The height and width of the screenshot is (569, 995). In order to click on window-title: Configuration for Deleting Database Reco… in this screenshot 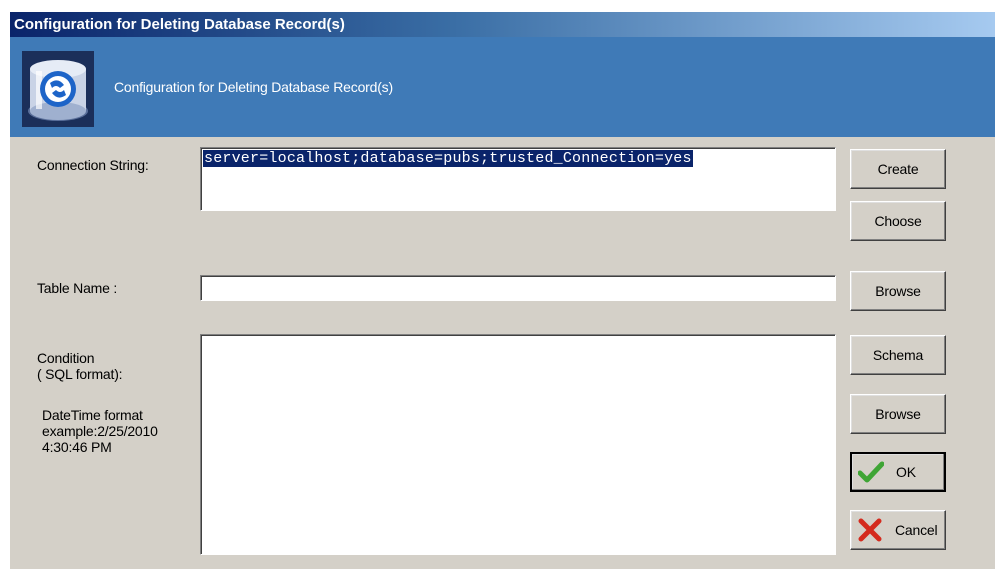, I will do `click(179, 24)`.